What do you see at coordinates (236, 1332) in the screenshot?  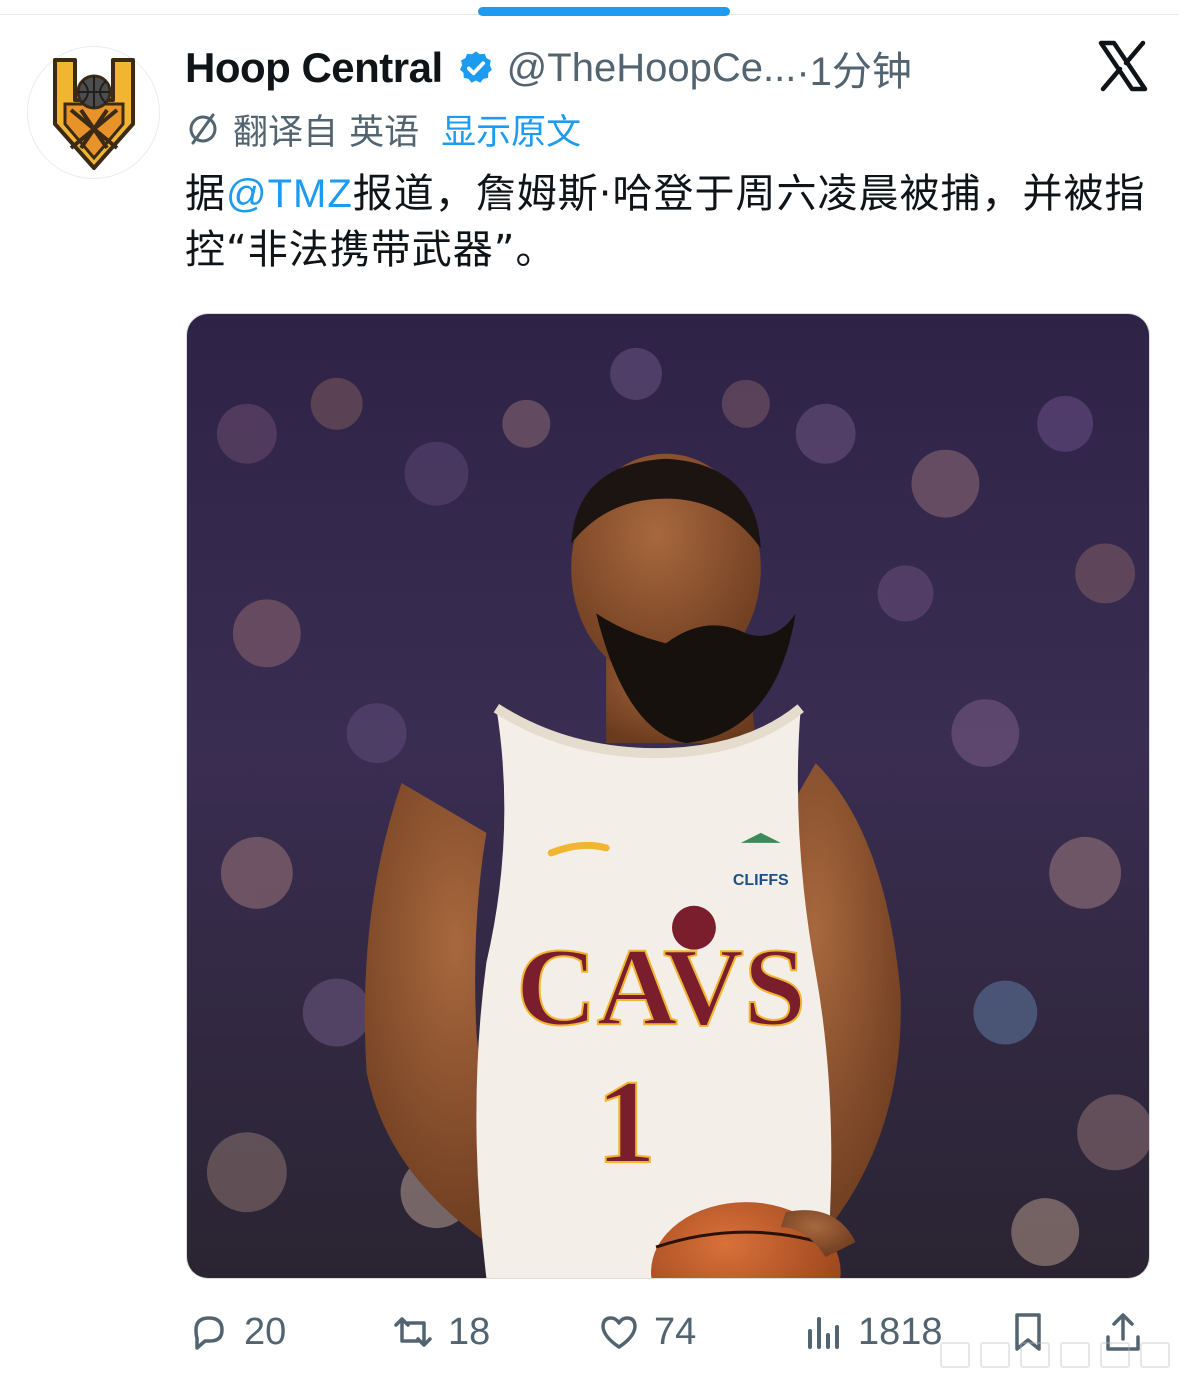 I see `reply-button: 20` at bounding box center [236, 1332].